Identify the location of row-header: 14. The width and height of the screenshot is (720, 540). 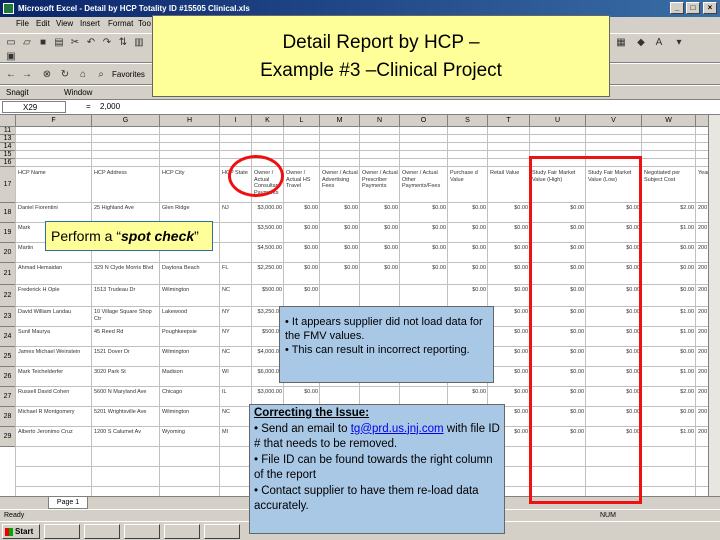
(8, 147).